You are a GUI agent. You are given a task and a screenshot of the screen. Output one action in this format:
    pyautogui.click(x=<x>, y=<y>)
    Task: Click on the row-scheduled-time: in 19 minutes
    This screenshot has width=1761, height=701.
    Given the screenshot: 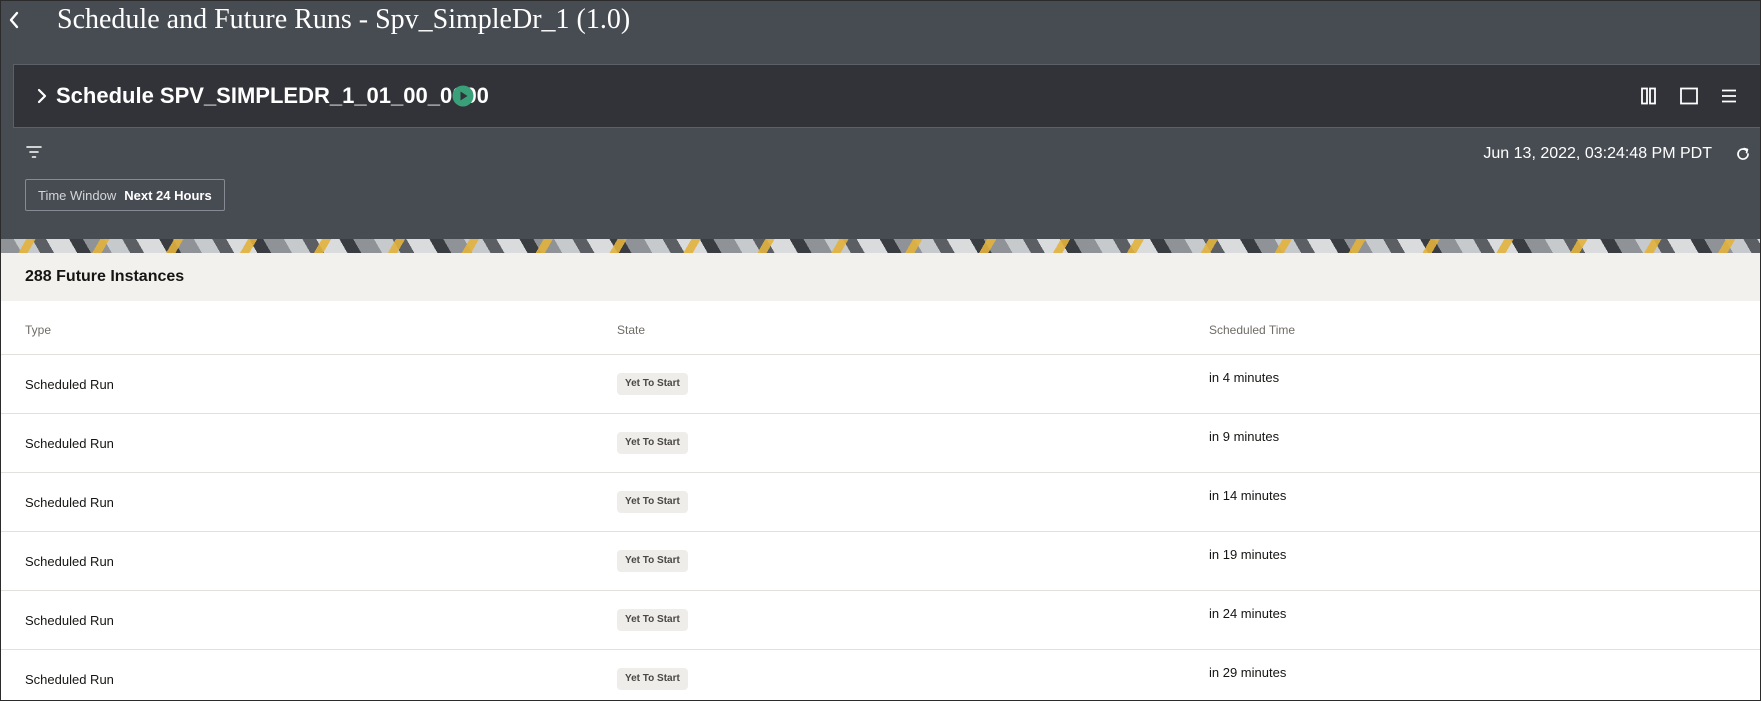 What is the action you would take?
    pyautogui.click(x=1248, y=554)
    